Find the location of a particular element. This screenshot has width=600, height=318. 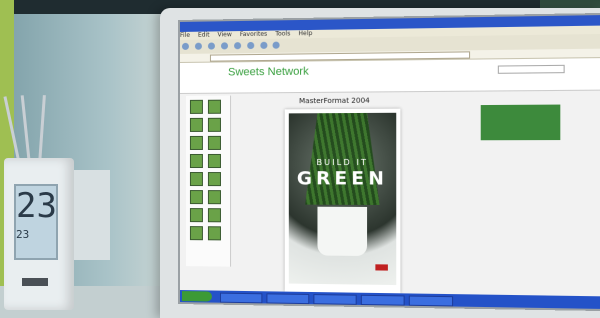

menu-view: View is located at coordinates (224, 34).